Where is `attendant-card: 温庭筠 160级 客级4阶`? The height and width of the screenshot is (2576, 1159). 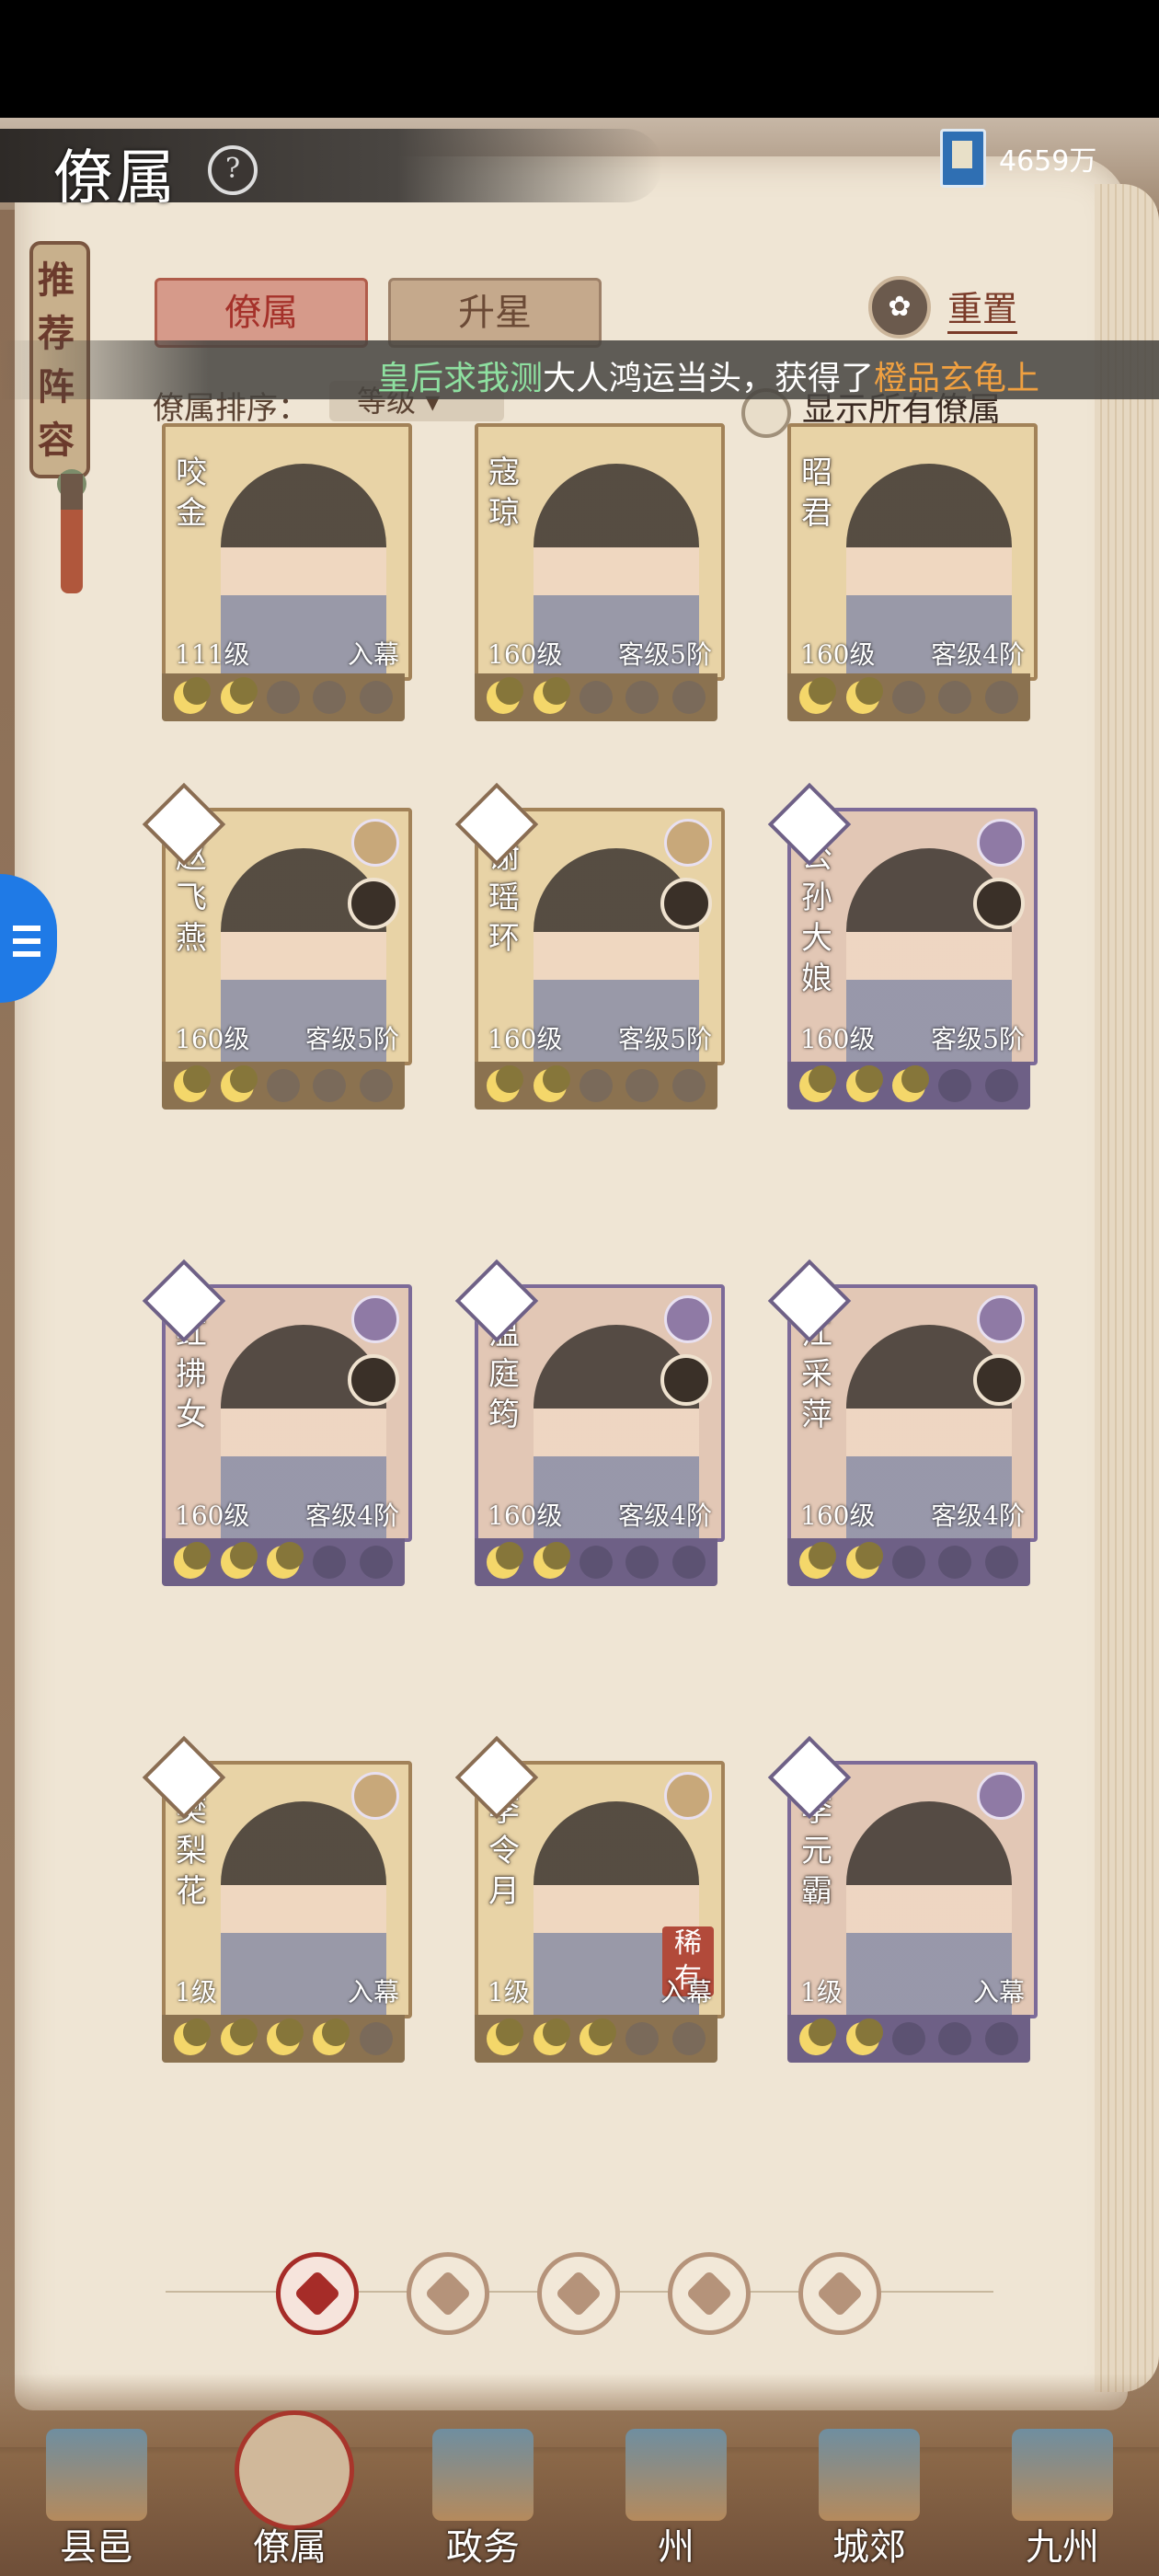
attendant-card: 温庭筠 160级 客级4阶 is located at coordinates (589, 1428).